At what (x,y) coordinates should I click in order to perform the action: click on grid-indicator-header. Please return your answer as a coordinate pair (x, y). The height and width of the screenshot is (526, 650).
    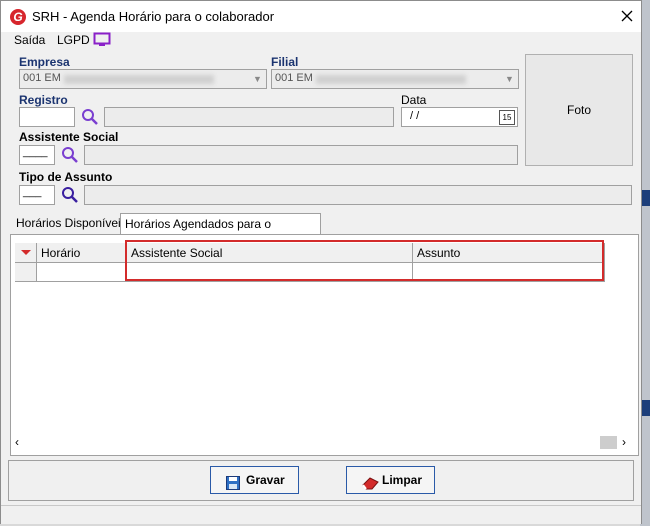
    Looking at the image, I should click on (26, 253).